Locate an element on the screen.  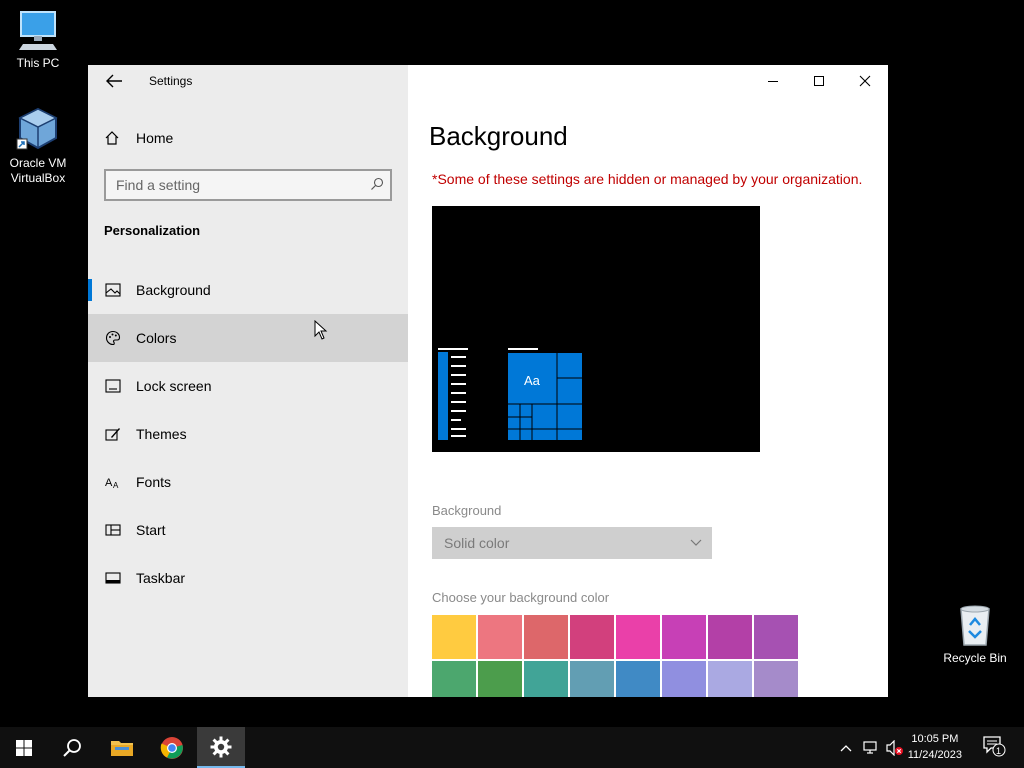
network-icon is located at coordinates (870, 747).